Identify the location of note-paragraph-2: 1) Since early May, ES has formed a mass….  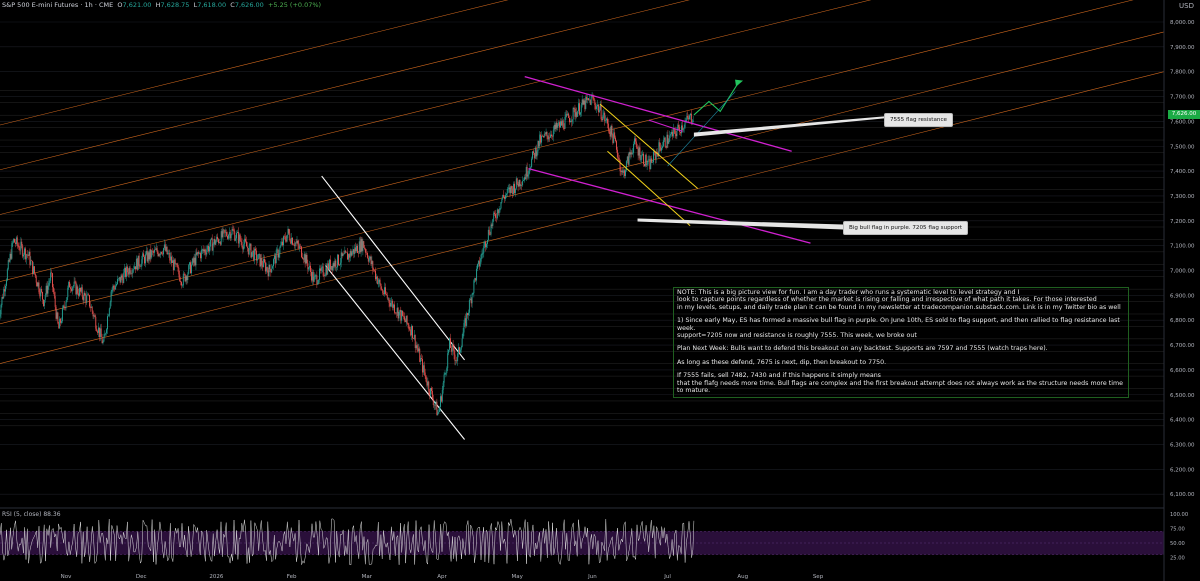
(898, 328).